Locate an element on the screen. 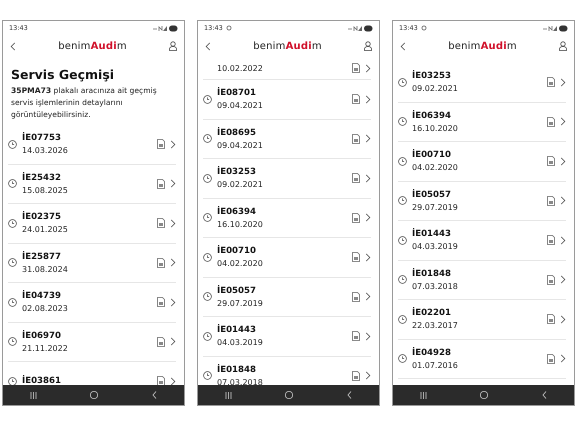 This screenshot has width=580, height=435. service-record-row: İE08695 09.04.2021 is located at coordinates (287, 139).